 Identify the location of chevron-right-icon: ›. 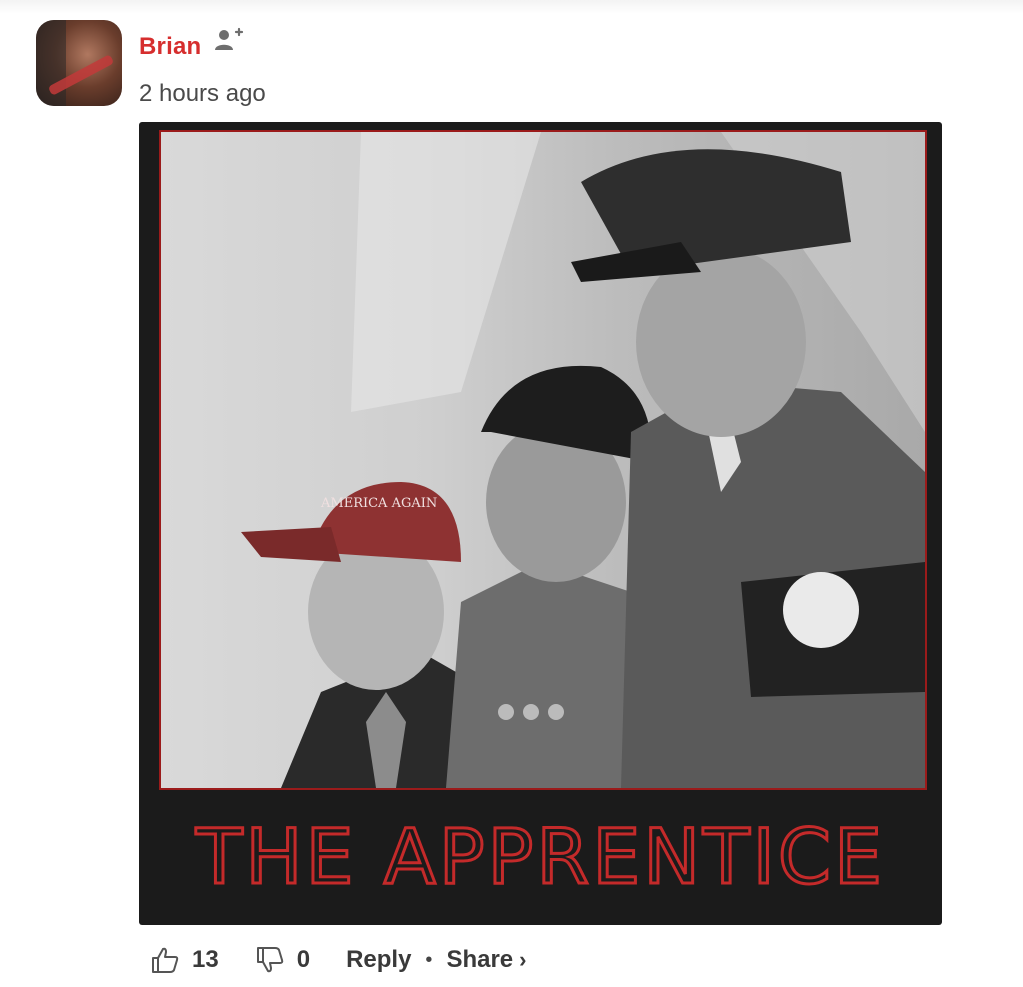
(523, 959).